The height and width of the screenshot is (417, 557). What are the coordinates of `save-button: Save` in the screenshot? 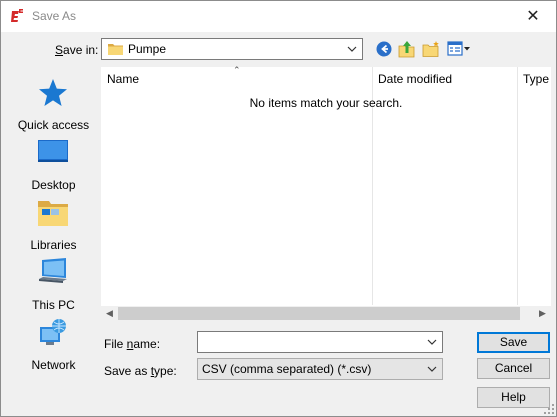 It's located at (513, 342).